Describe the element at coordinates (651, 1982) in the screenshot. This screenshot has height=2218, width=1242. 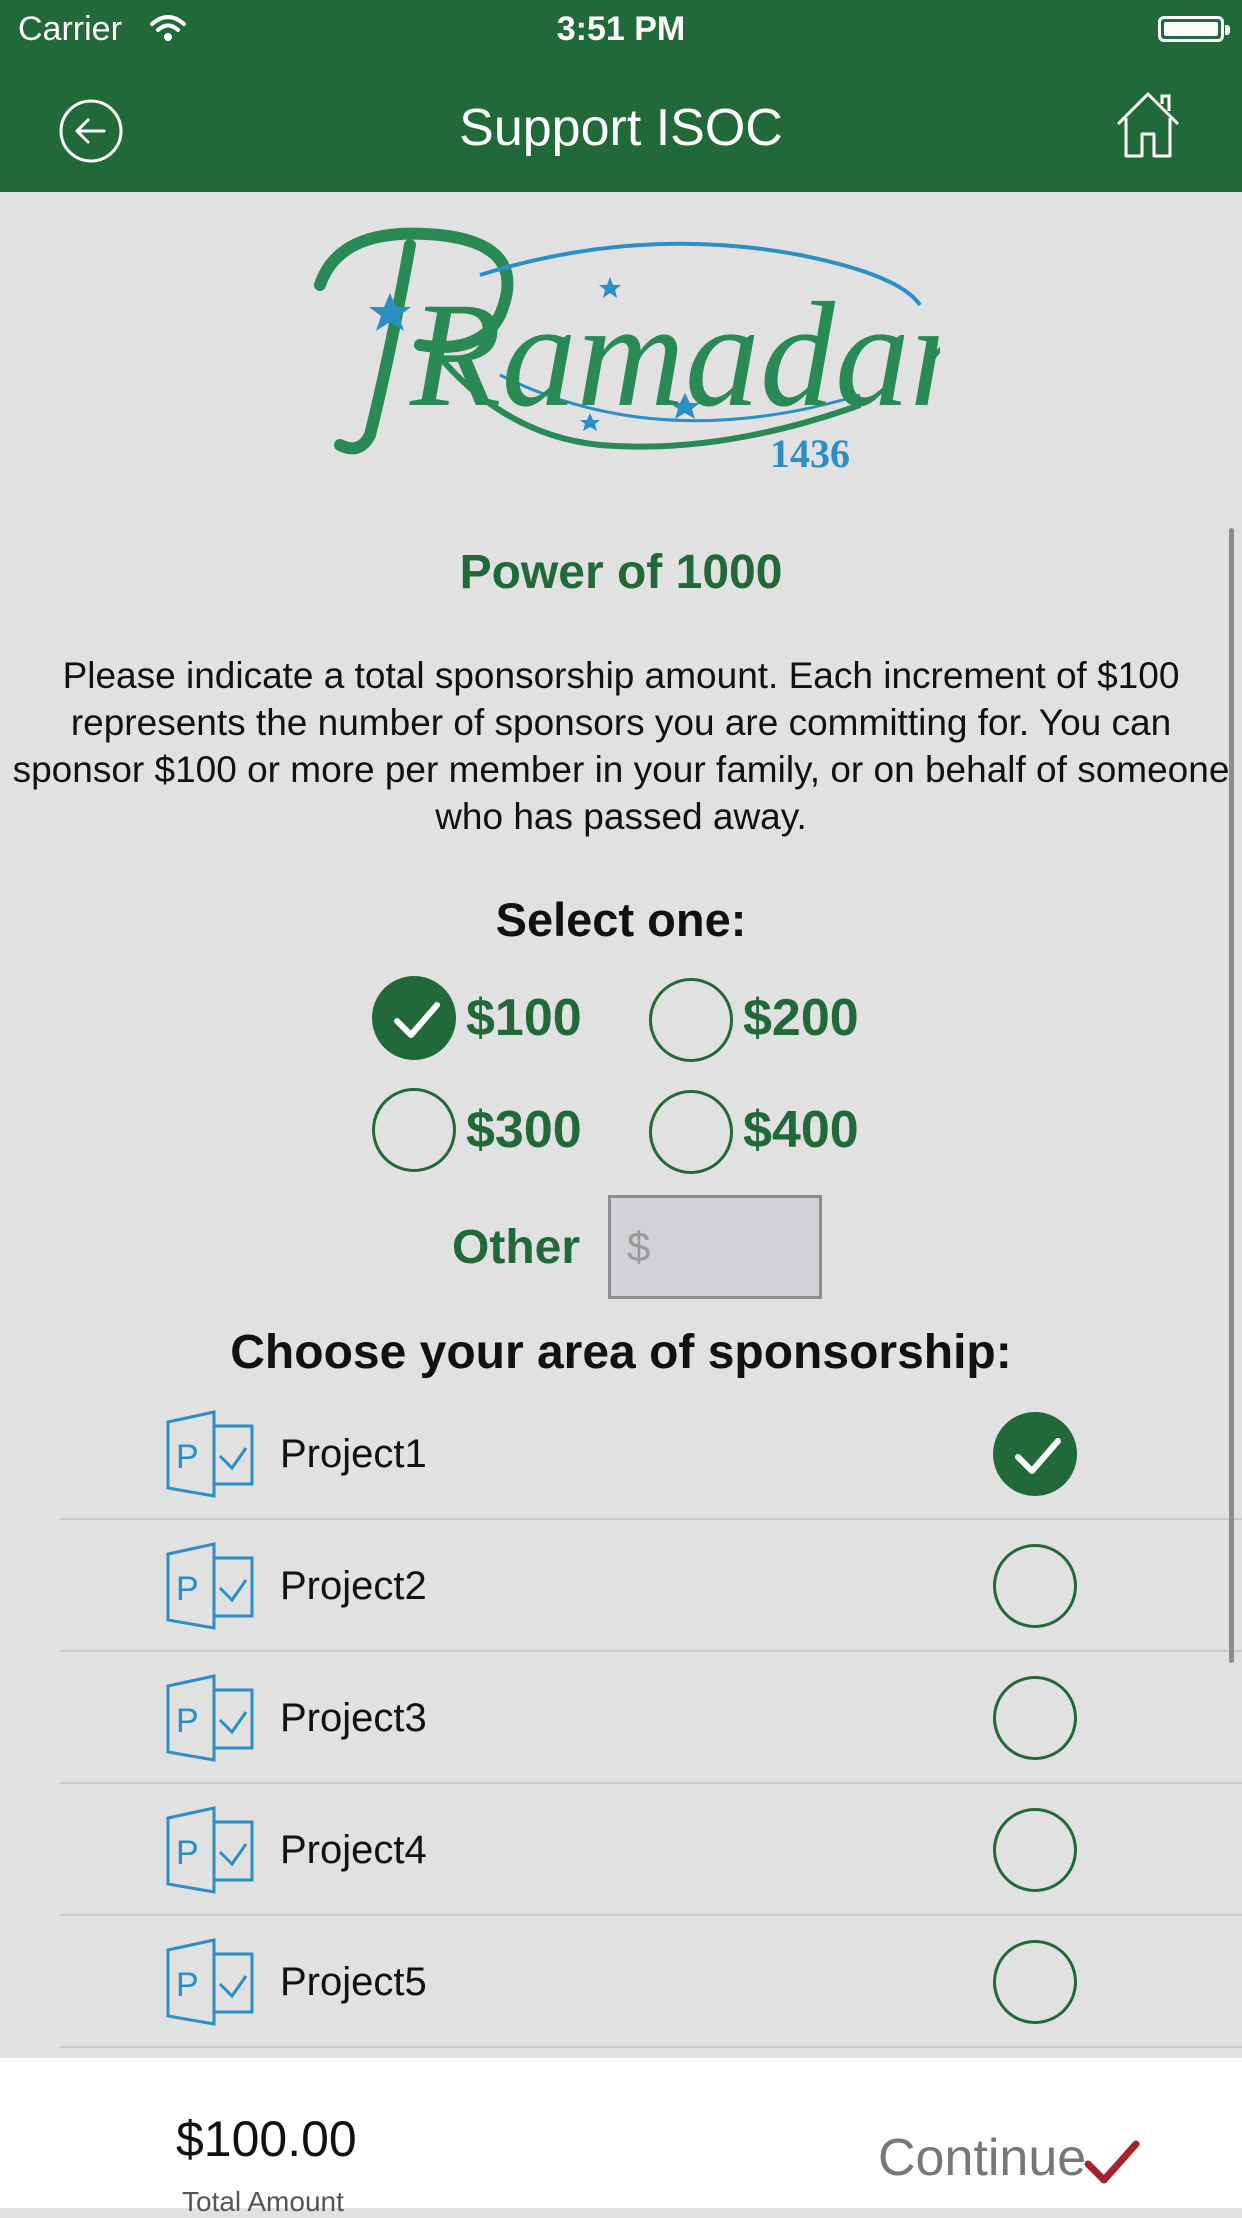
I see `project-row: P Project5` at that location.